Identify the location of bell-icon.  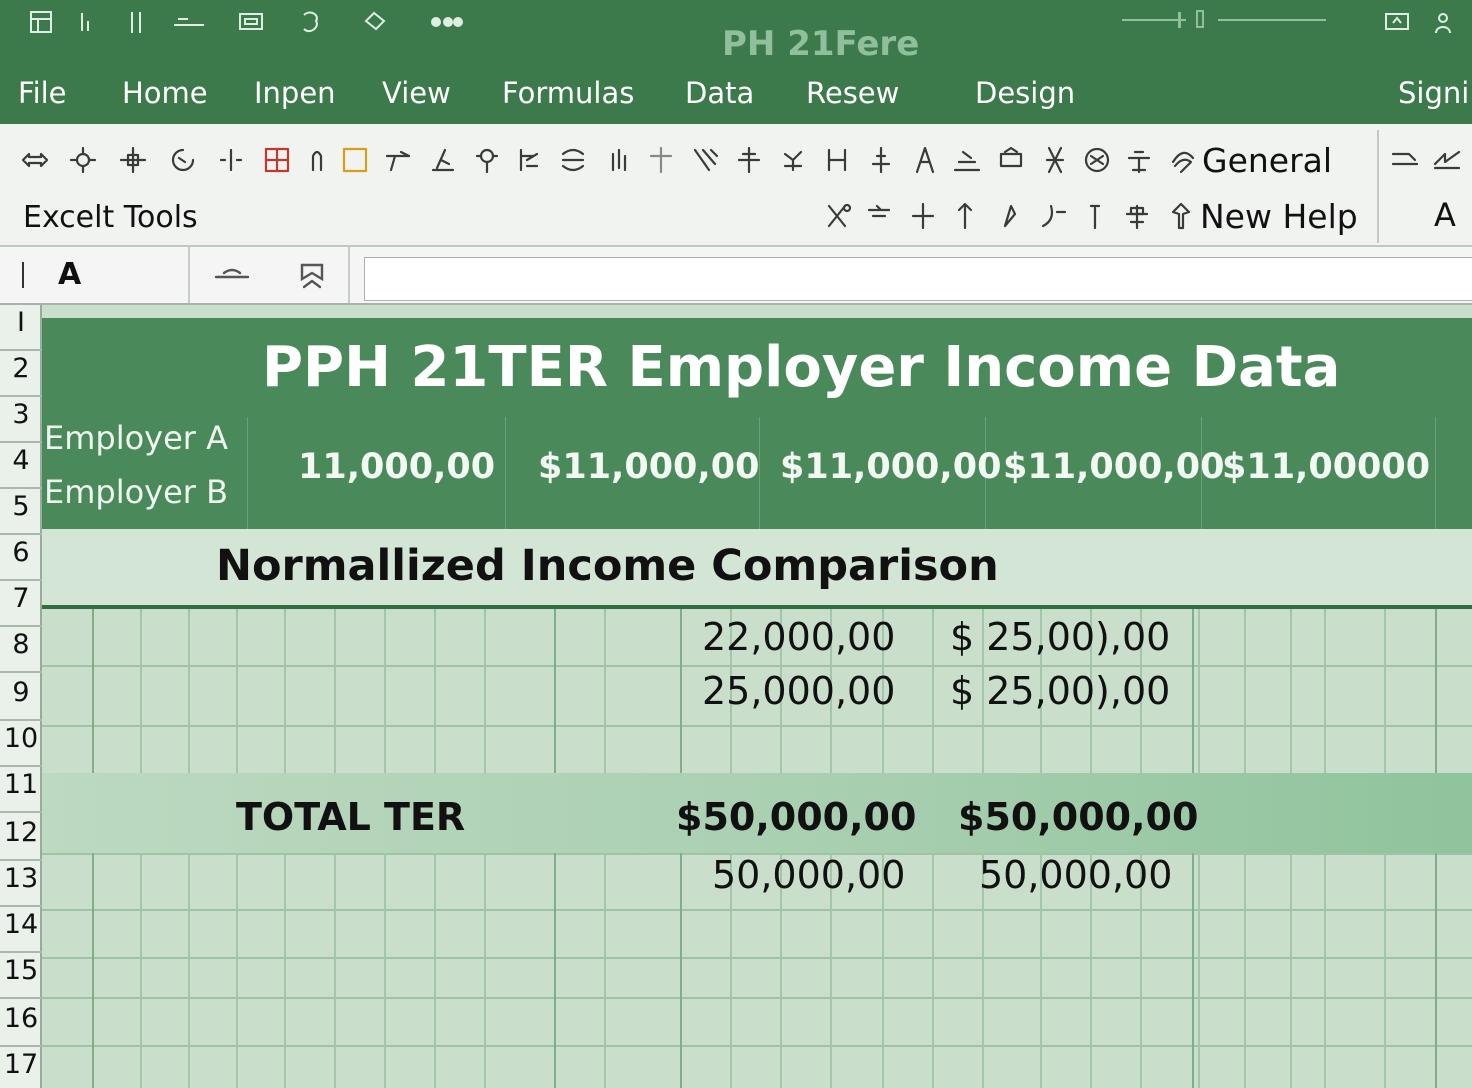
(317, 160).